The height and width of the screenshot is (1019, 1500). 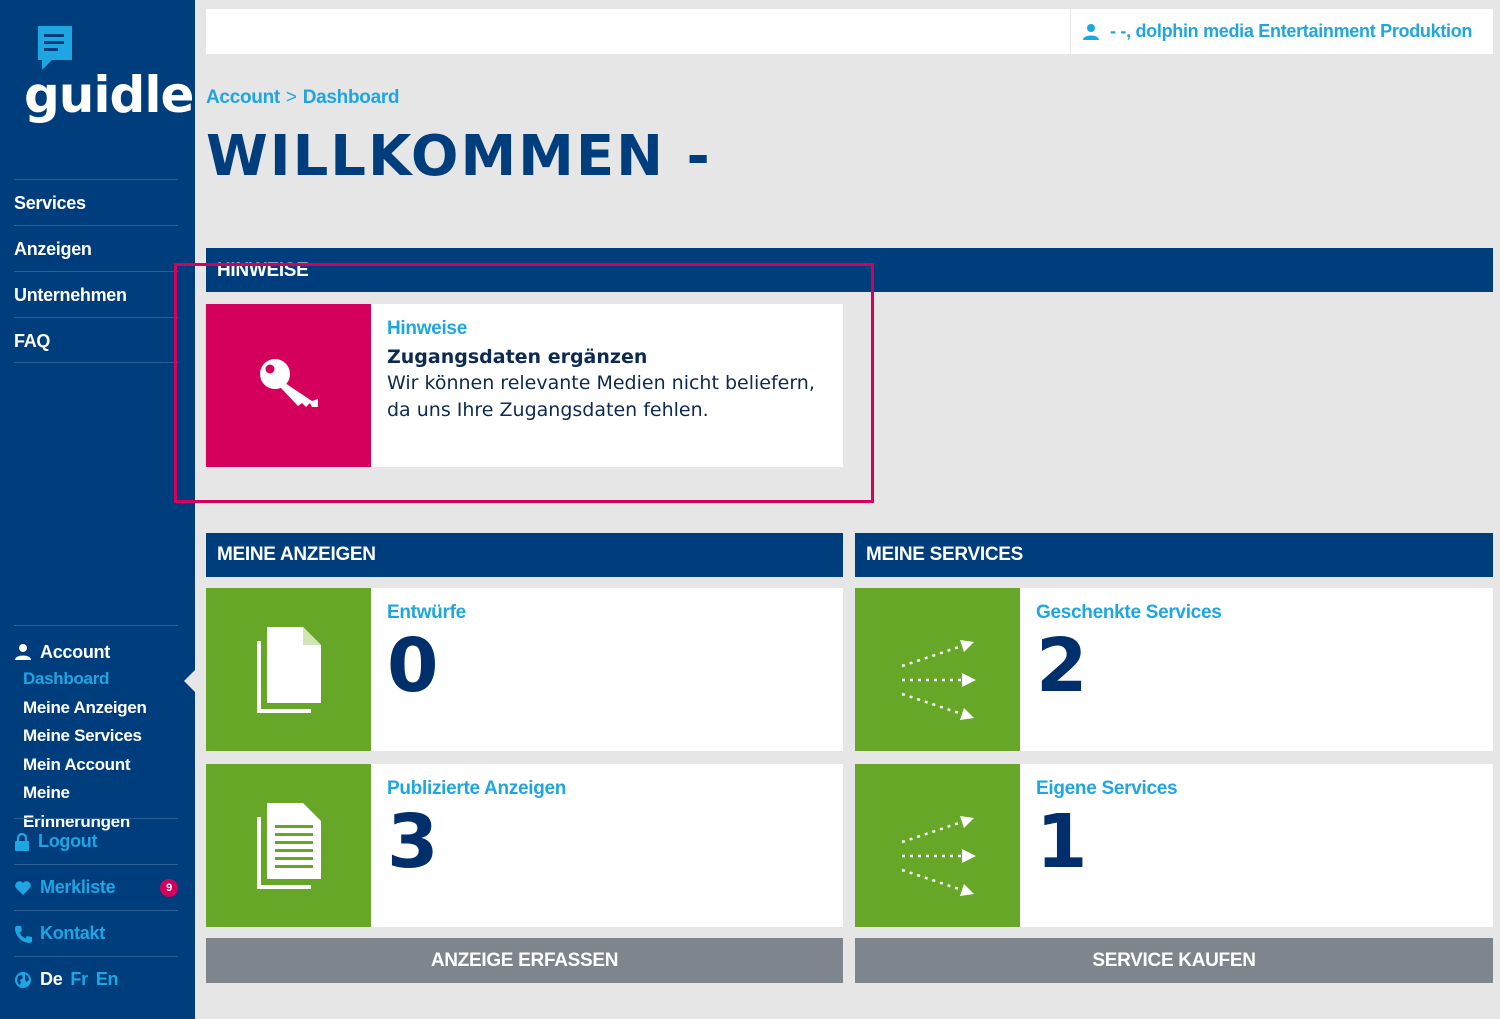 I want to click on nav-item-anzeigen: Anzeigen, so click(x=96, y=248).